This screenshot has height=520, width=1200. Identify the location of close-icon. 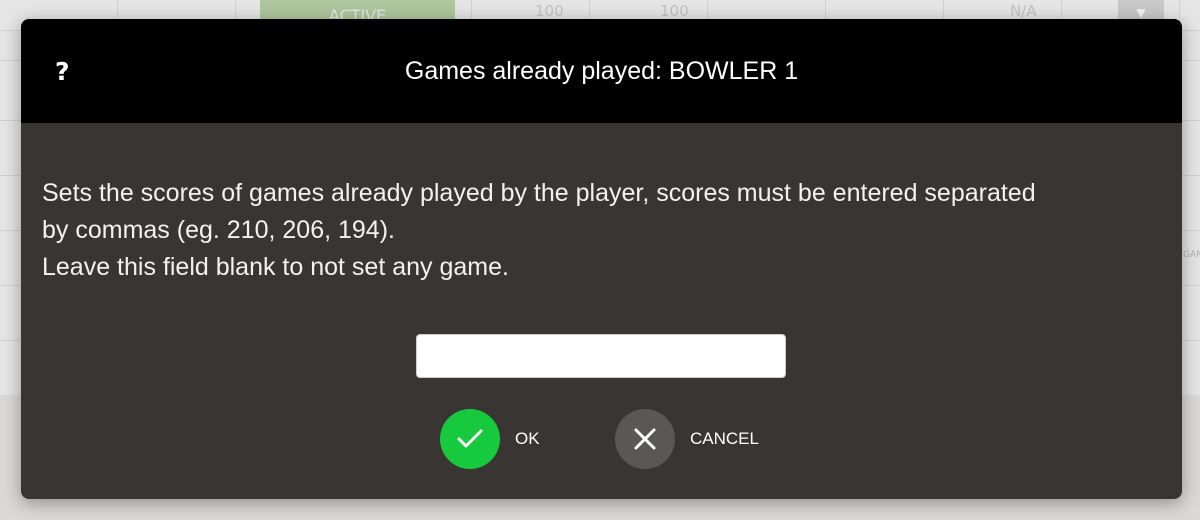
(645, 439).